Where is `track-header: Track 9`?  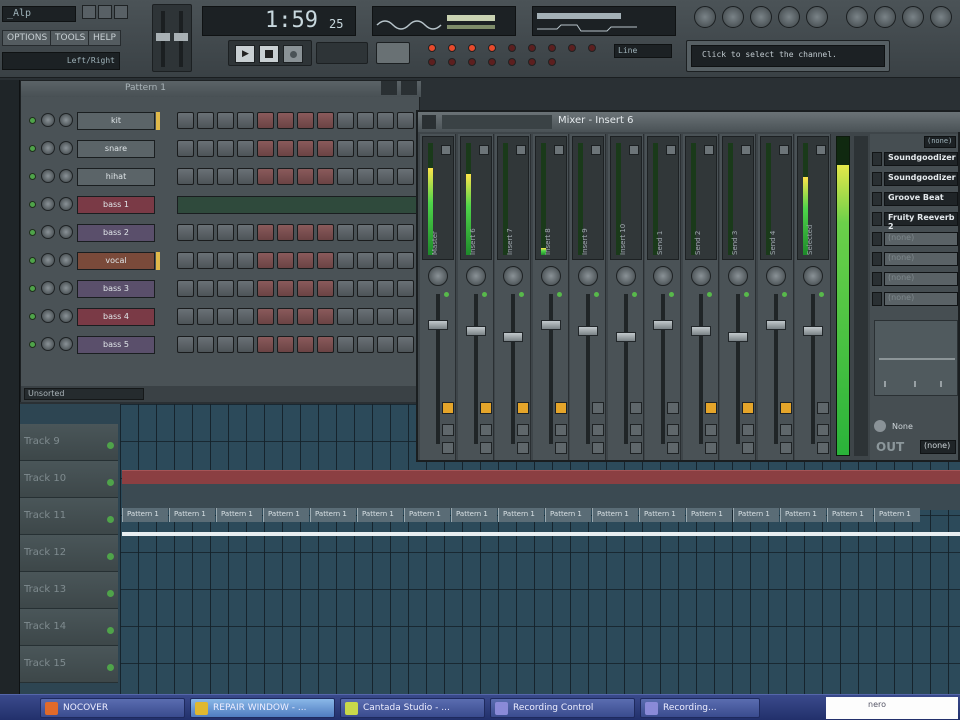 track-header: Track 9 is located at coordinates (69, 442).